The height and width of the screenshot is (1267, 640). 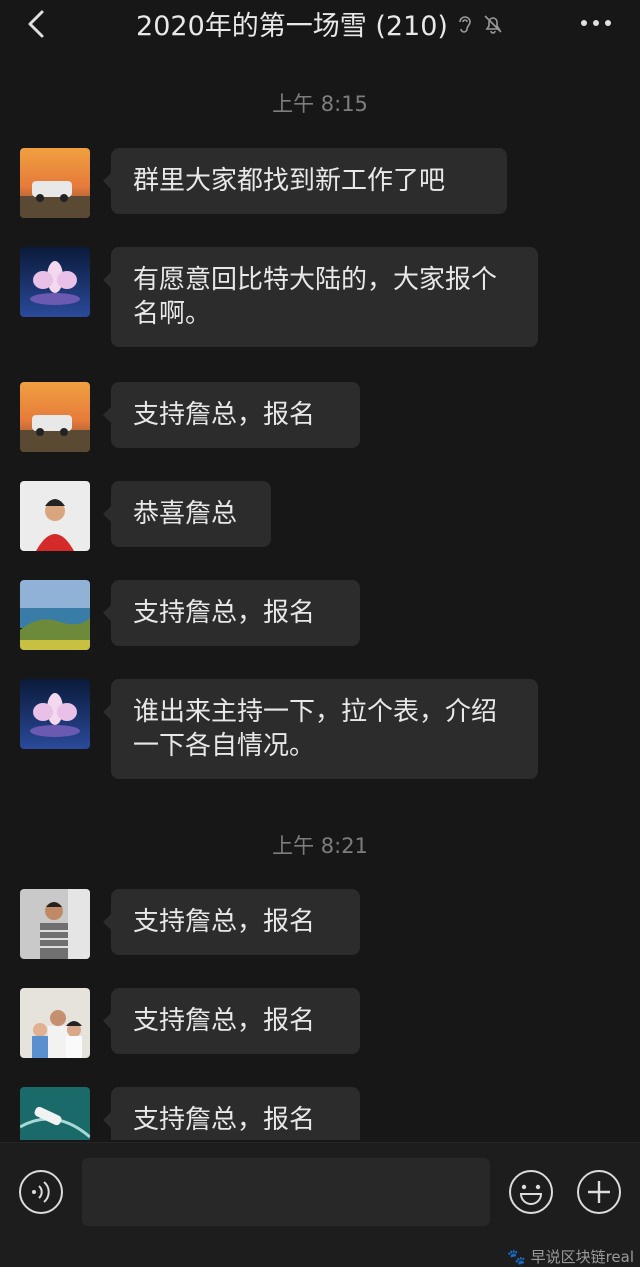 What do you see at coordinates (286, 1192) in the screenshot?
I see `message-input` at bounding box center [286, 1192].